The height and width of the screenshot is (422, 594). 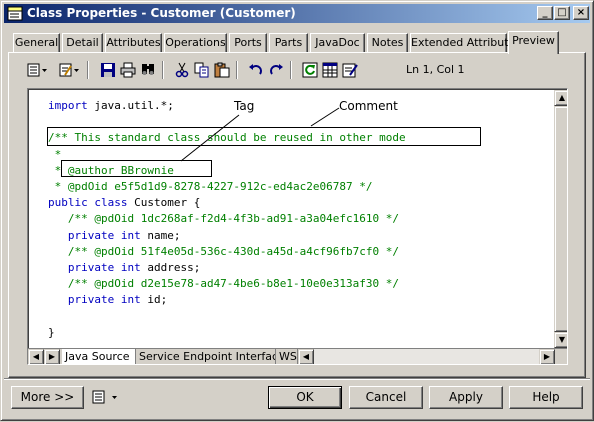 I want to click on hscroll-left-icon: ◀, so click(x=306, y=356).